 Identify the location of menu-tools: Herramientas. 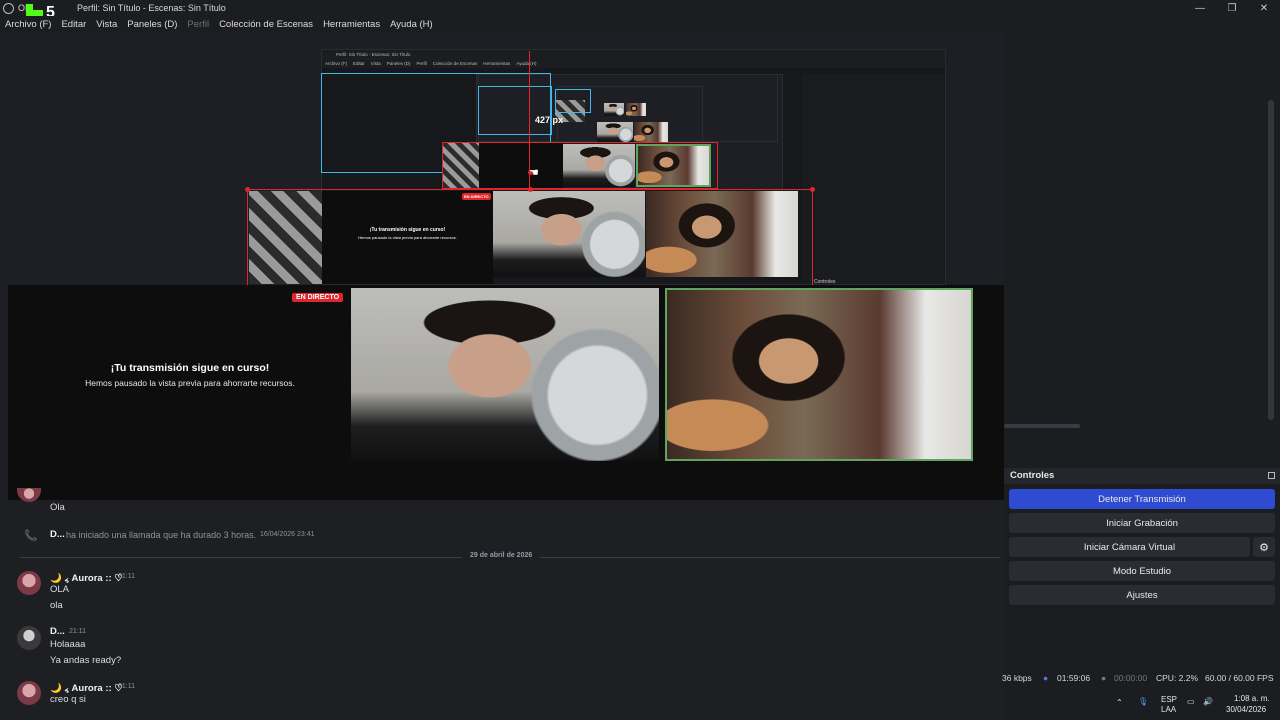
(351, 24).